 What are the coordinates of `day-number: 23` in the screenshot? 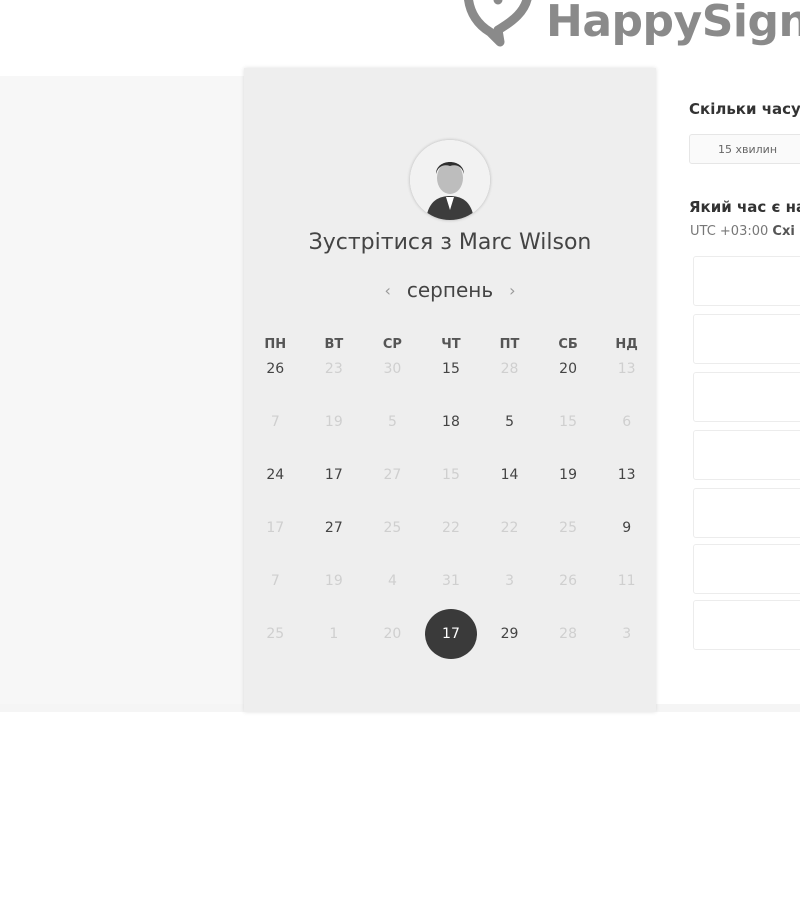 It's located at (333, 369).